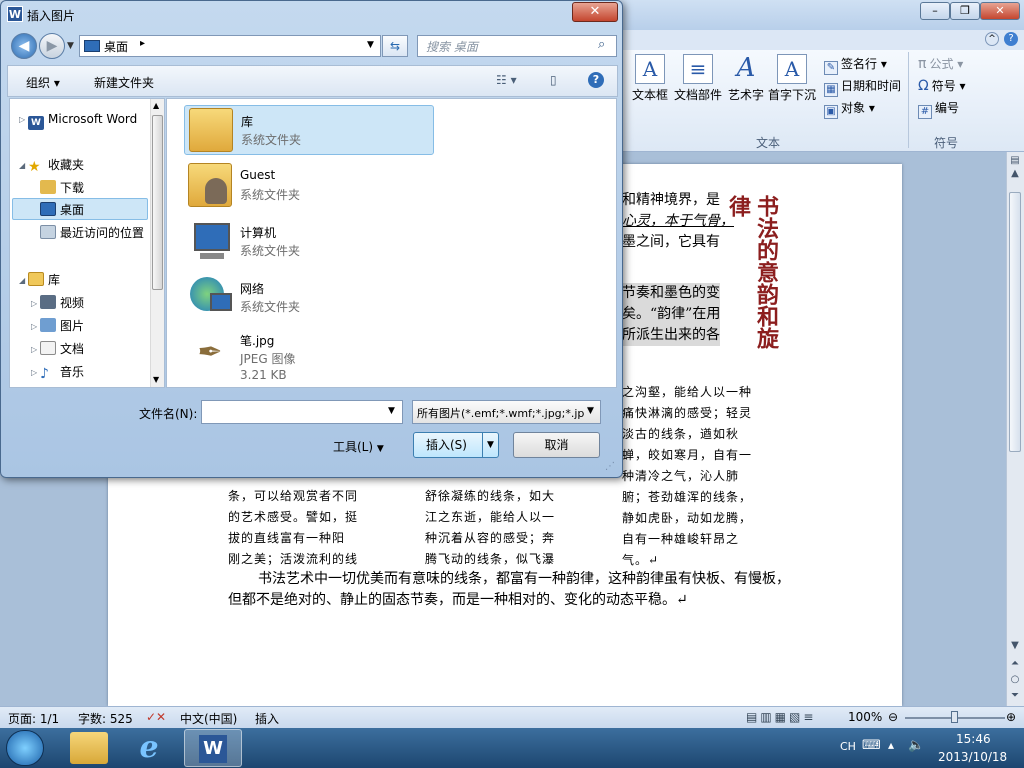 This screenshot has height=768, width=1024. What do you see at coordinates (935, 11) in the screenshot?
I see `minimize-button: –` at bounding box center [935, 11].